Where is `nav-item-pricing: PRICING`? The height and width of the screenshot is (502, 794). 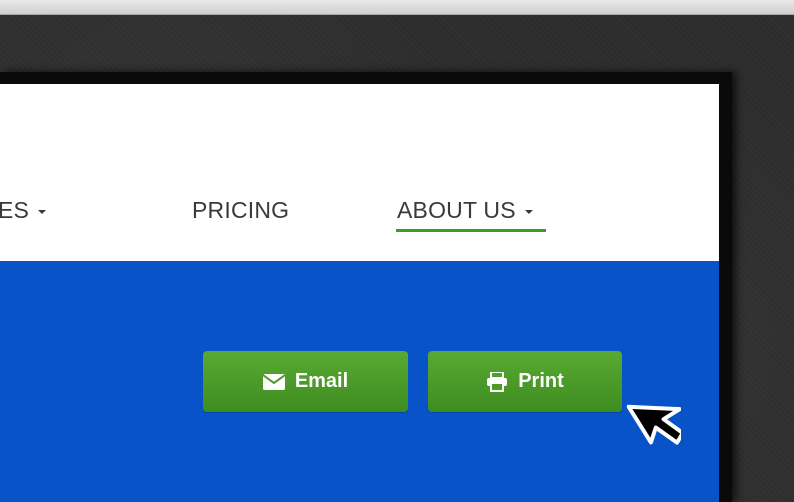
nav-item-pricing: PRICING is located at coordinates (240, 210).